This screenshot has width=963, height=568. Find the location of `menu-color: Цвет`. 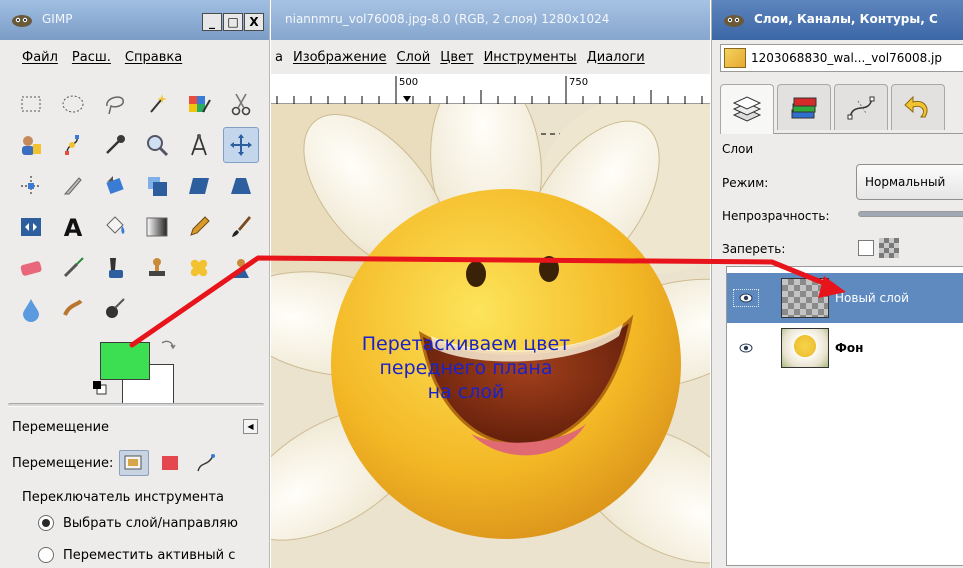

menu-color: Цвет is located at coordinates (456, 57).